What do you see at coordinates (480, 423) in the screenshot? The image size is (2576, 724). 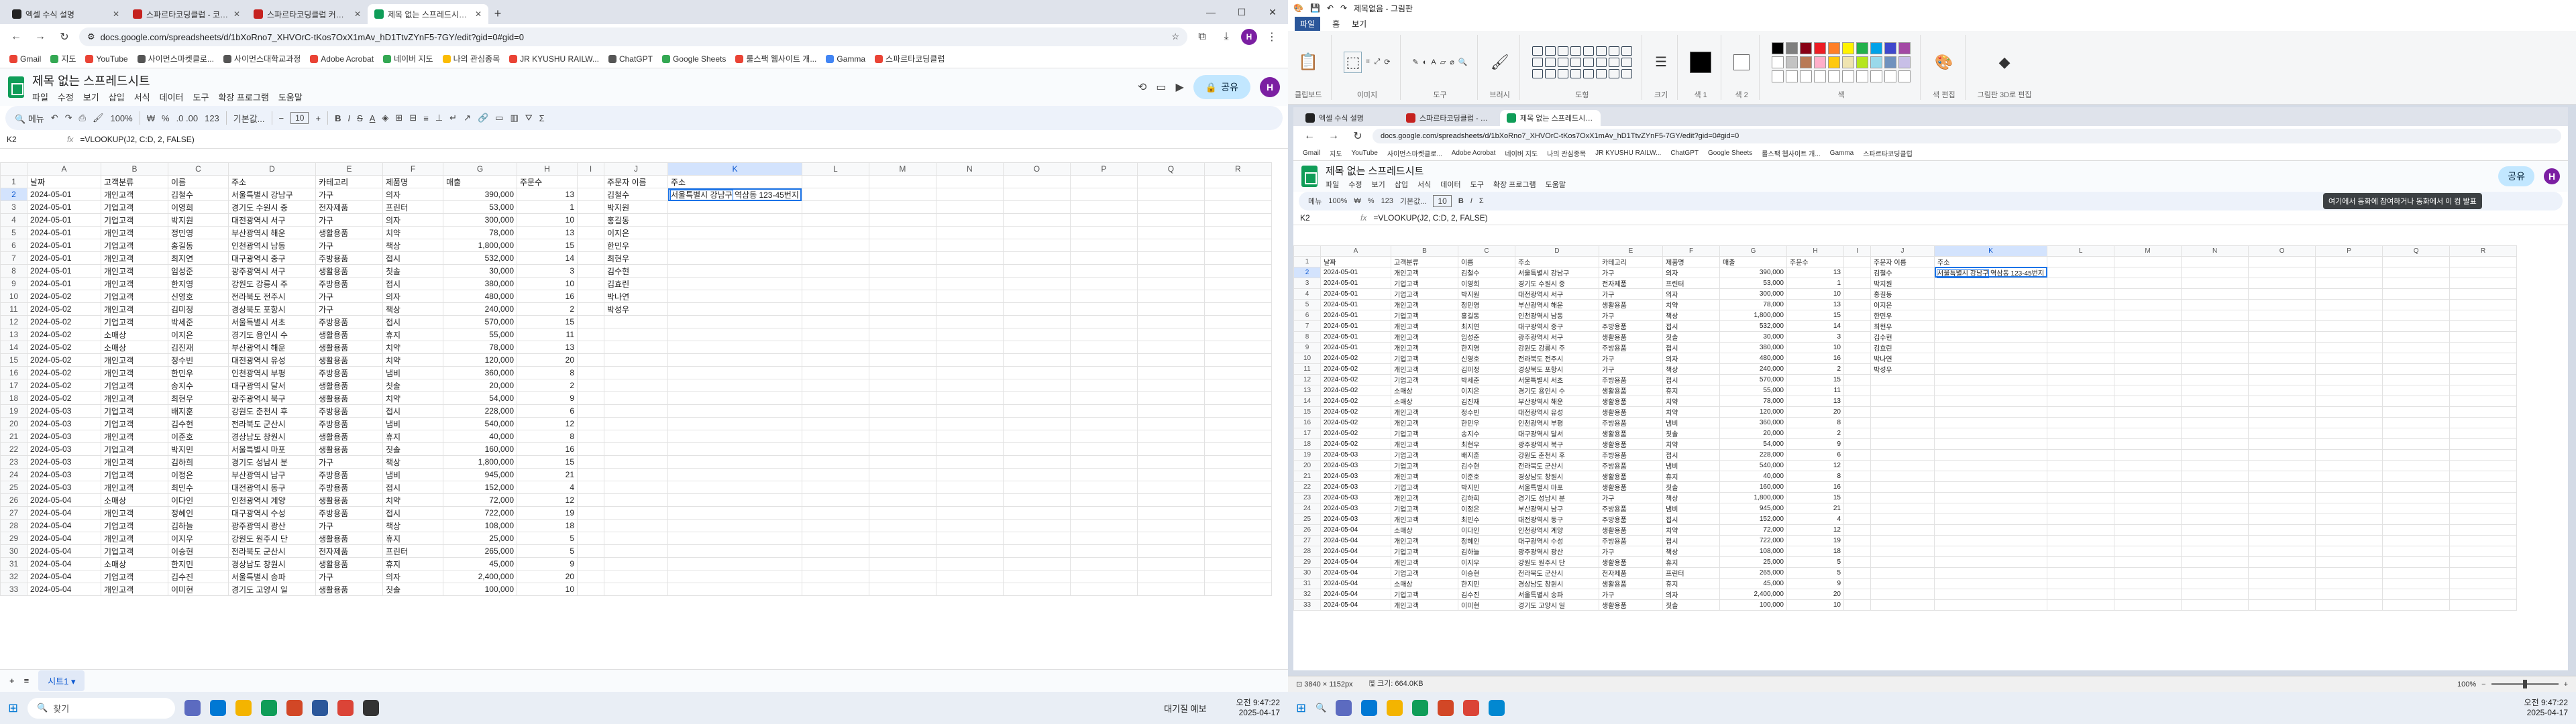 I see `grid-cell: 540,000` at bounding box center [480, 423].